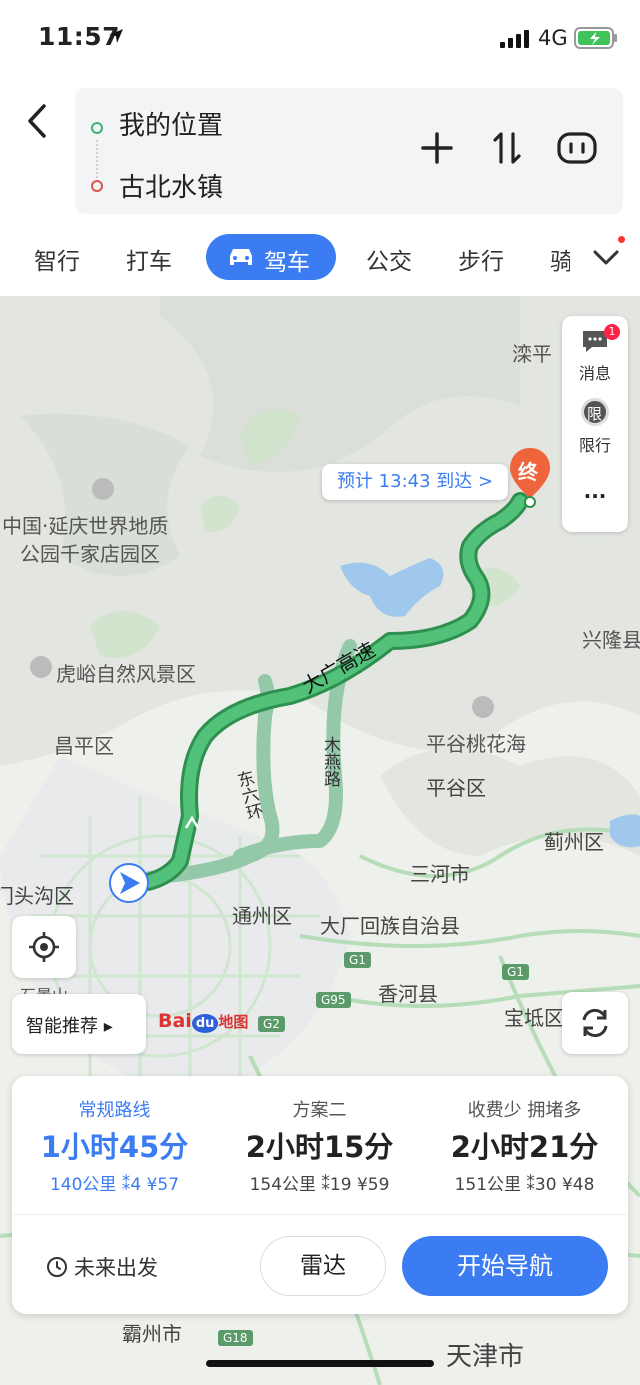 This screenshot has height=1385, width=640. What do you see at coordinates (136, 1185) in the screenshot?
I see `route-lights: 4` at bounding box center [136, 1185].